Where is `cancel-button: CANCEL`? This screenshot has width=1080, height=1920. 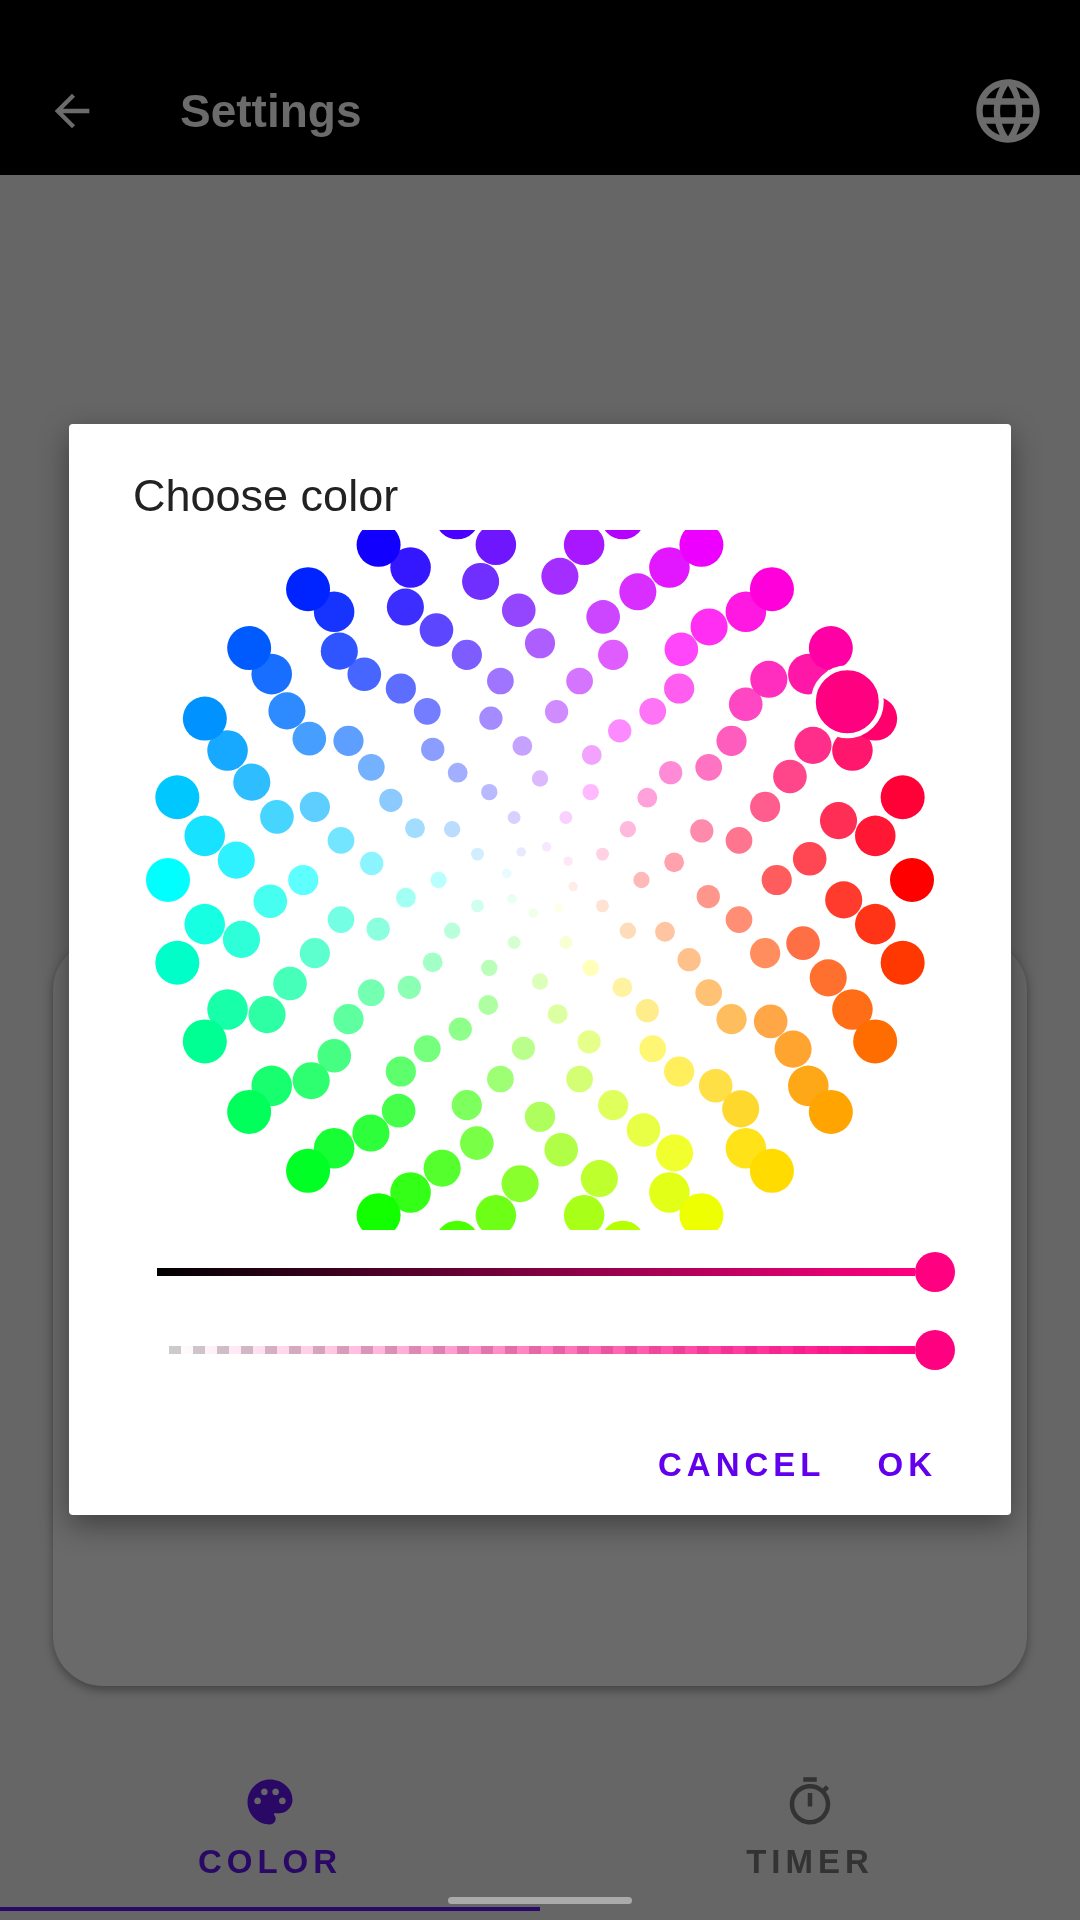 cancel-button: CANCEL is located at coordinates (742, 1465).